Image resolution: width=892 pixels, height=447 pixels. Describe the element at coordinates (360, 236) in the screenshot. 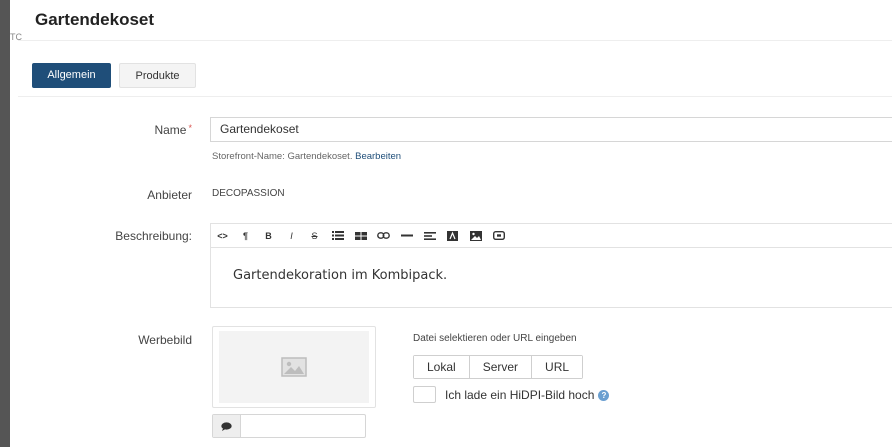

I see `table-icon` at that location.